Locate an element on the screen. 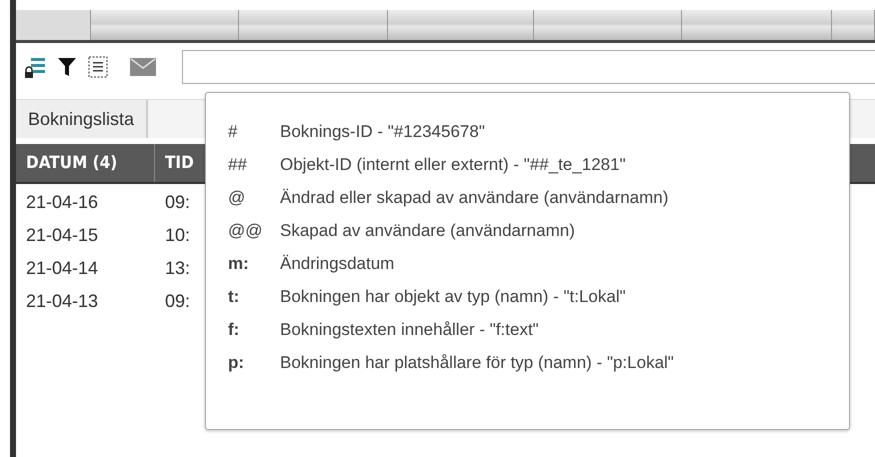  dashed-list-icon is located at coordinates (98, 67).